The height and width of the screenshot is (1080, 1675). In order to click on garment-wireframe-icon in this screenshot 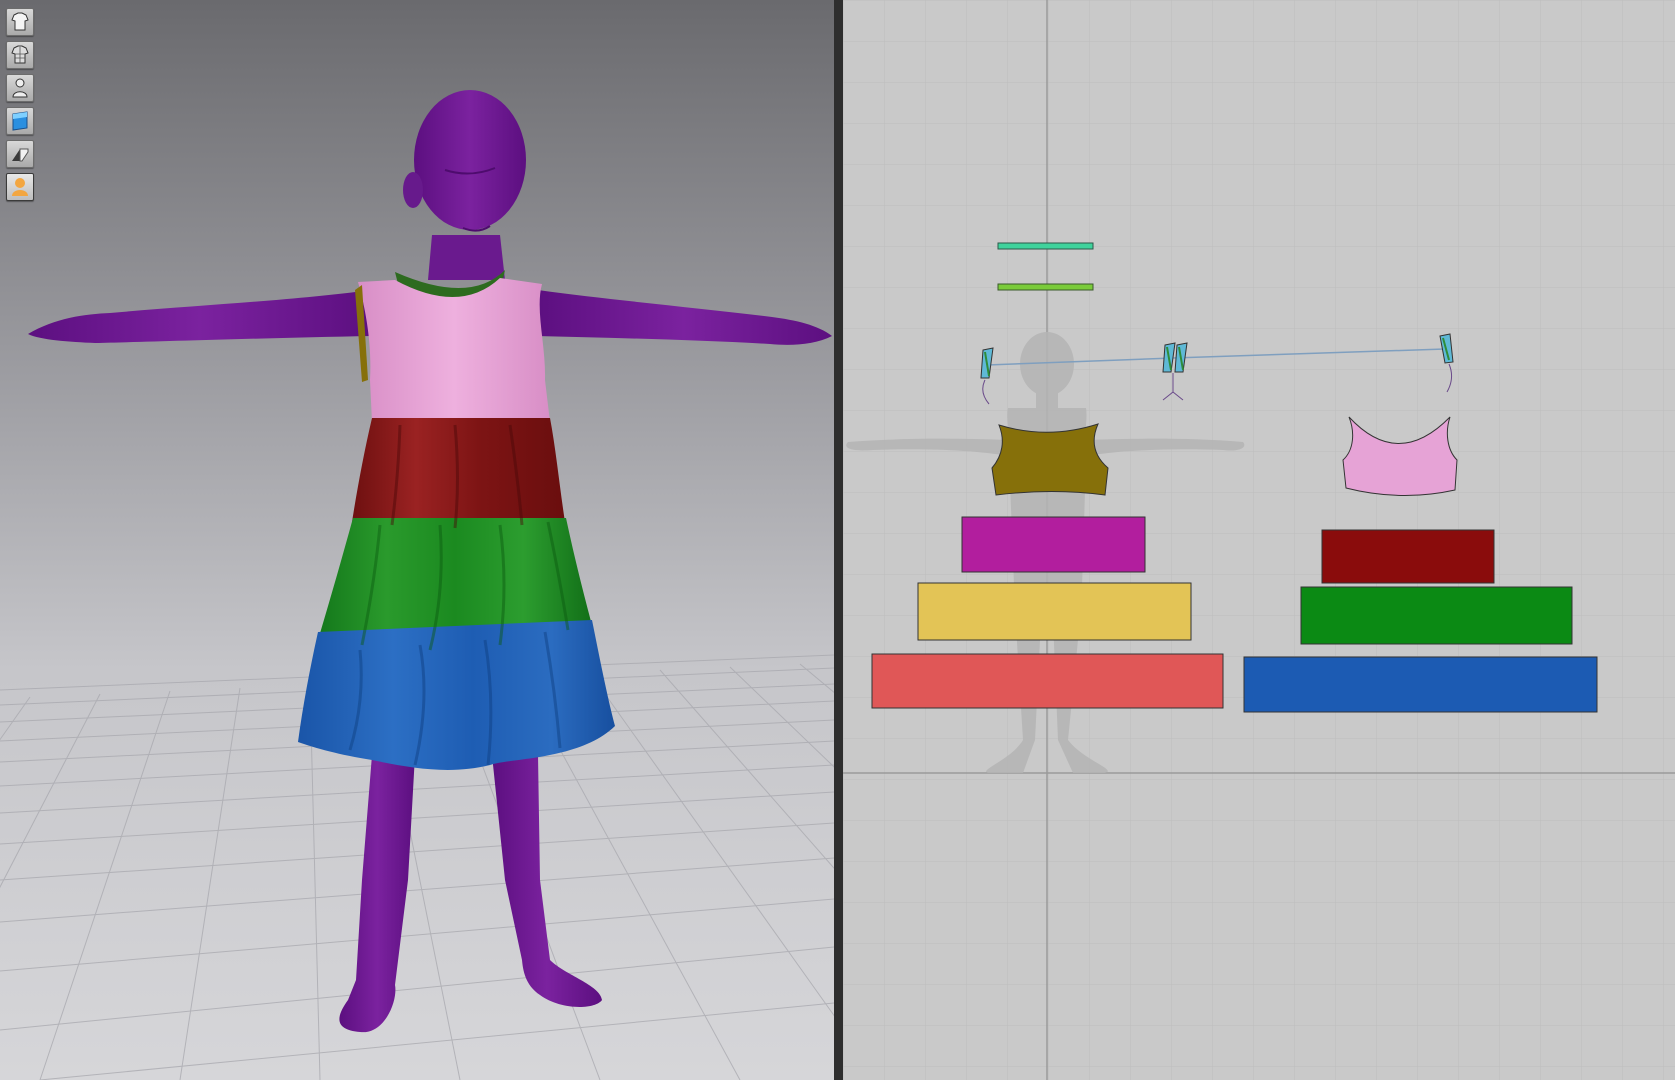, I will do `click(20, 54)`.